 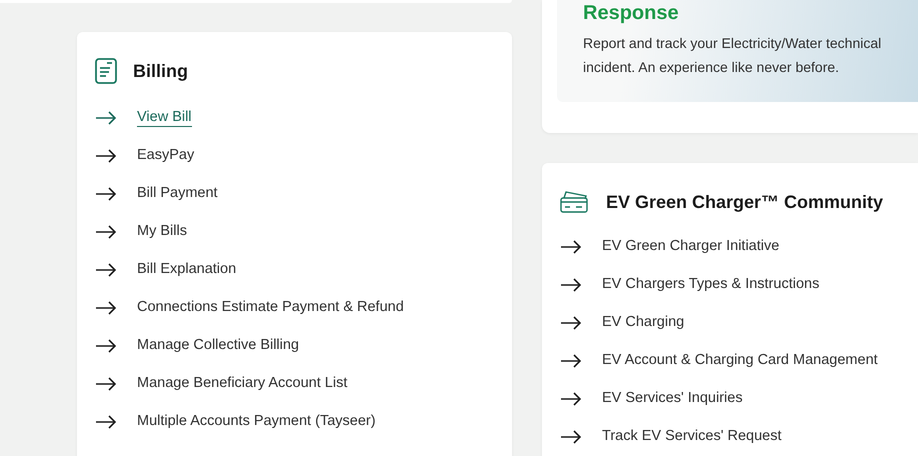 I want to click on banner-title: Response, so click(x=631, y=13).